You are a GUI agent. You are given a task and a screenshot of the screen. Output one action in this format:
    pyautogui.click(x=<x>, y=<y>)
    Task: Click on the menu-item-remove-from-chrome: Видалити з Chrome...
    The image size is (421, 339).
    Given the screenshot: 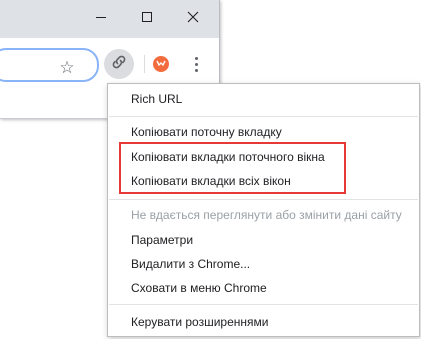 What is the action you would take?
    pyautogui.click(x=263, y=264)
    